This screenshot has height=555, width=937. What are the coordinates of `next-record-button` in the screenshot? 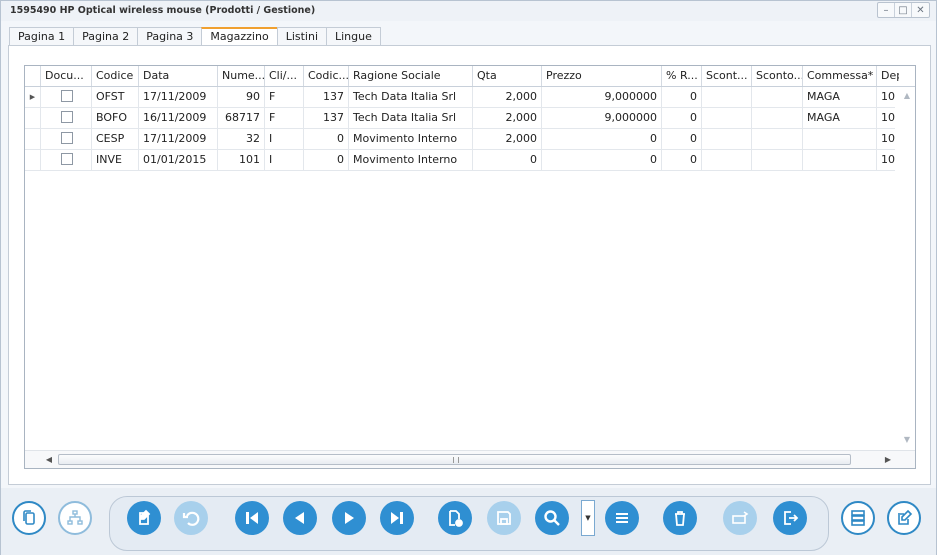 It's located at (349, 518).